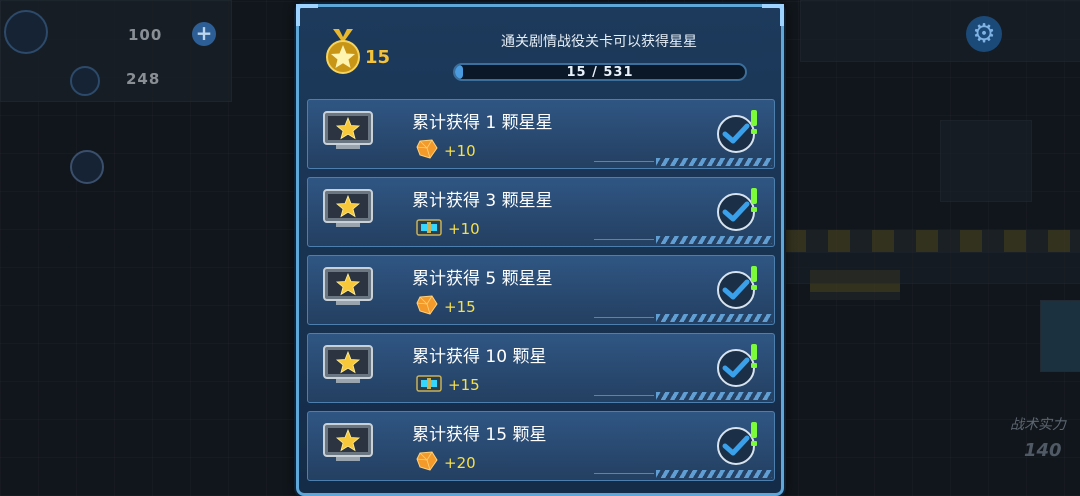 The image size is (1080, 496). I want to click on reward-row-4: 累计获得 10 颗星 +15, so click(541, 368).